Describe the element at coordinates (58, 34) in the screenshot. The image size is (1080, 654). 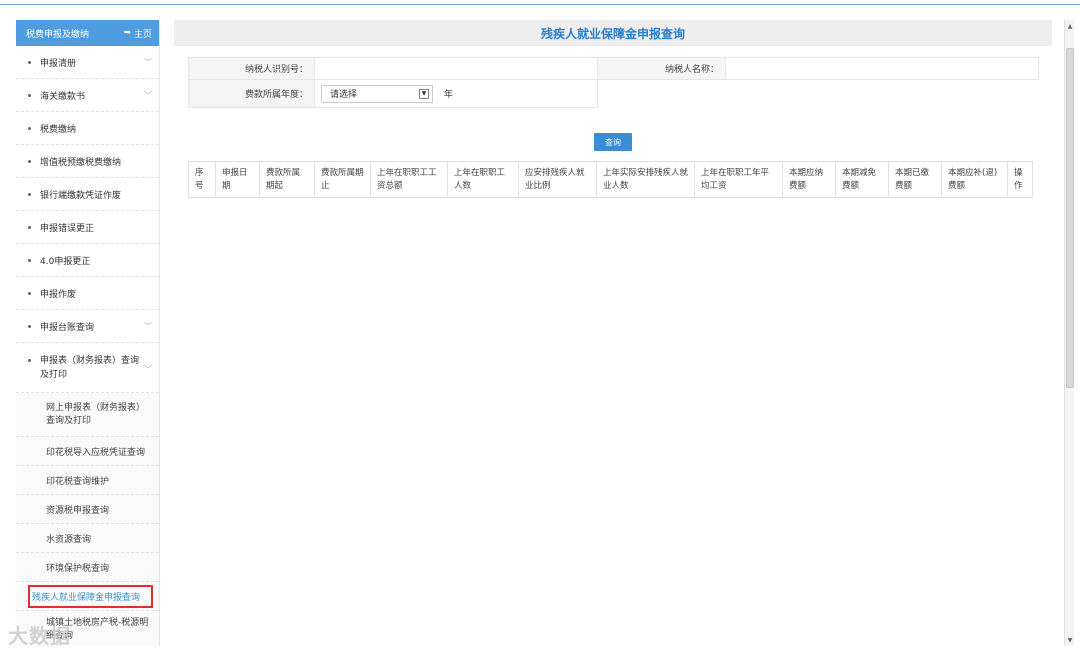
I see `sidebar-header-title: 税费申报及缴纳` at that location.